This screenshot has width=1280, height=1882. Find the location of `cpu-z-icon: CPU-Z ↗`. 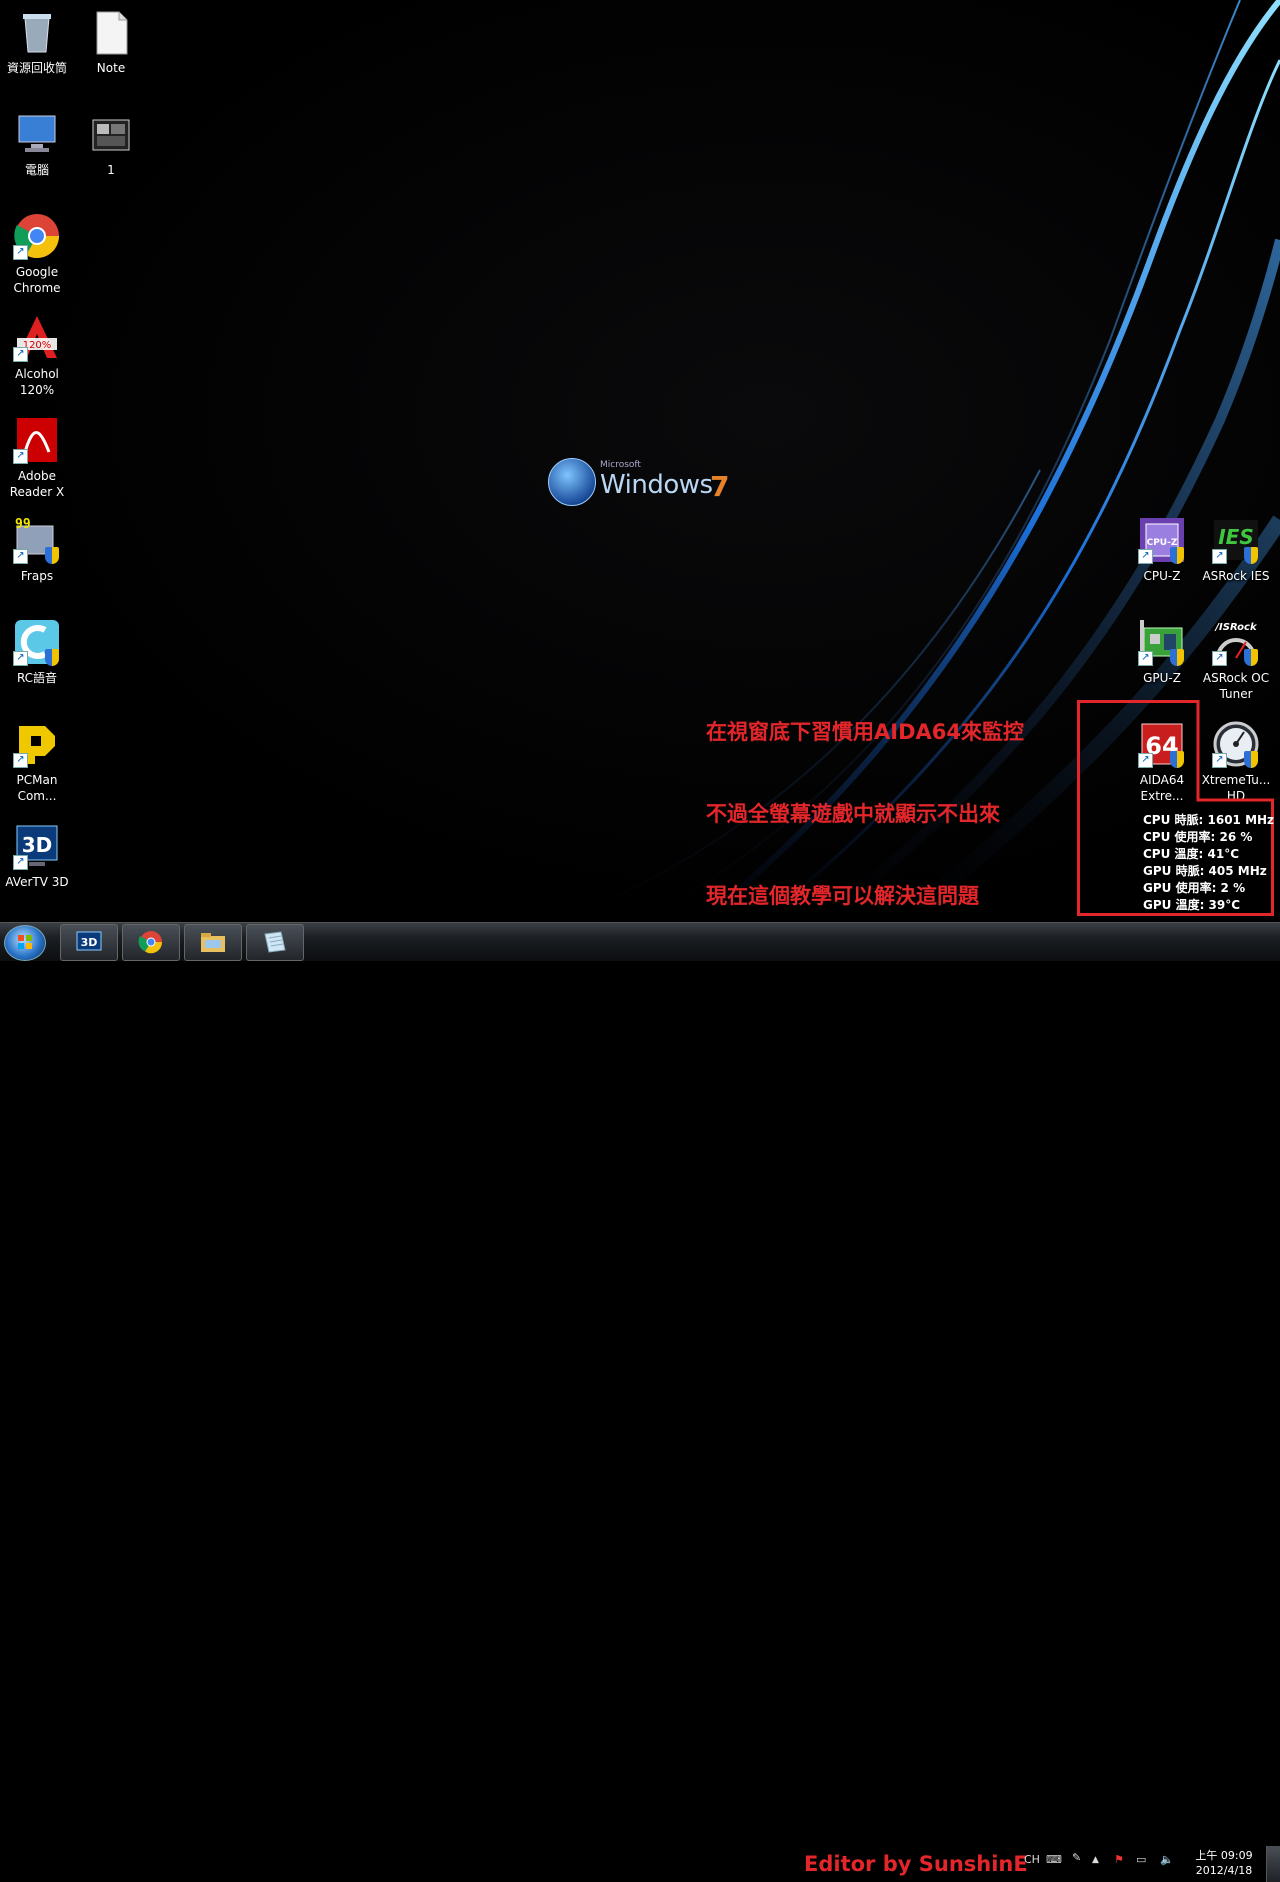

cpu-z-icon: CPU-Z ↗ is located at coordinates (1162, 540).